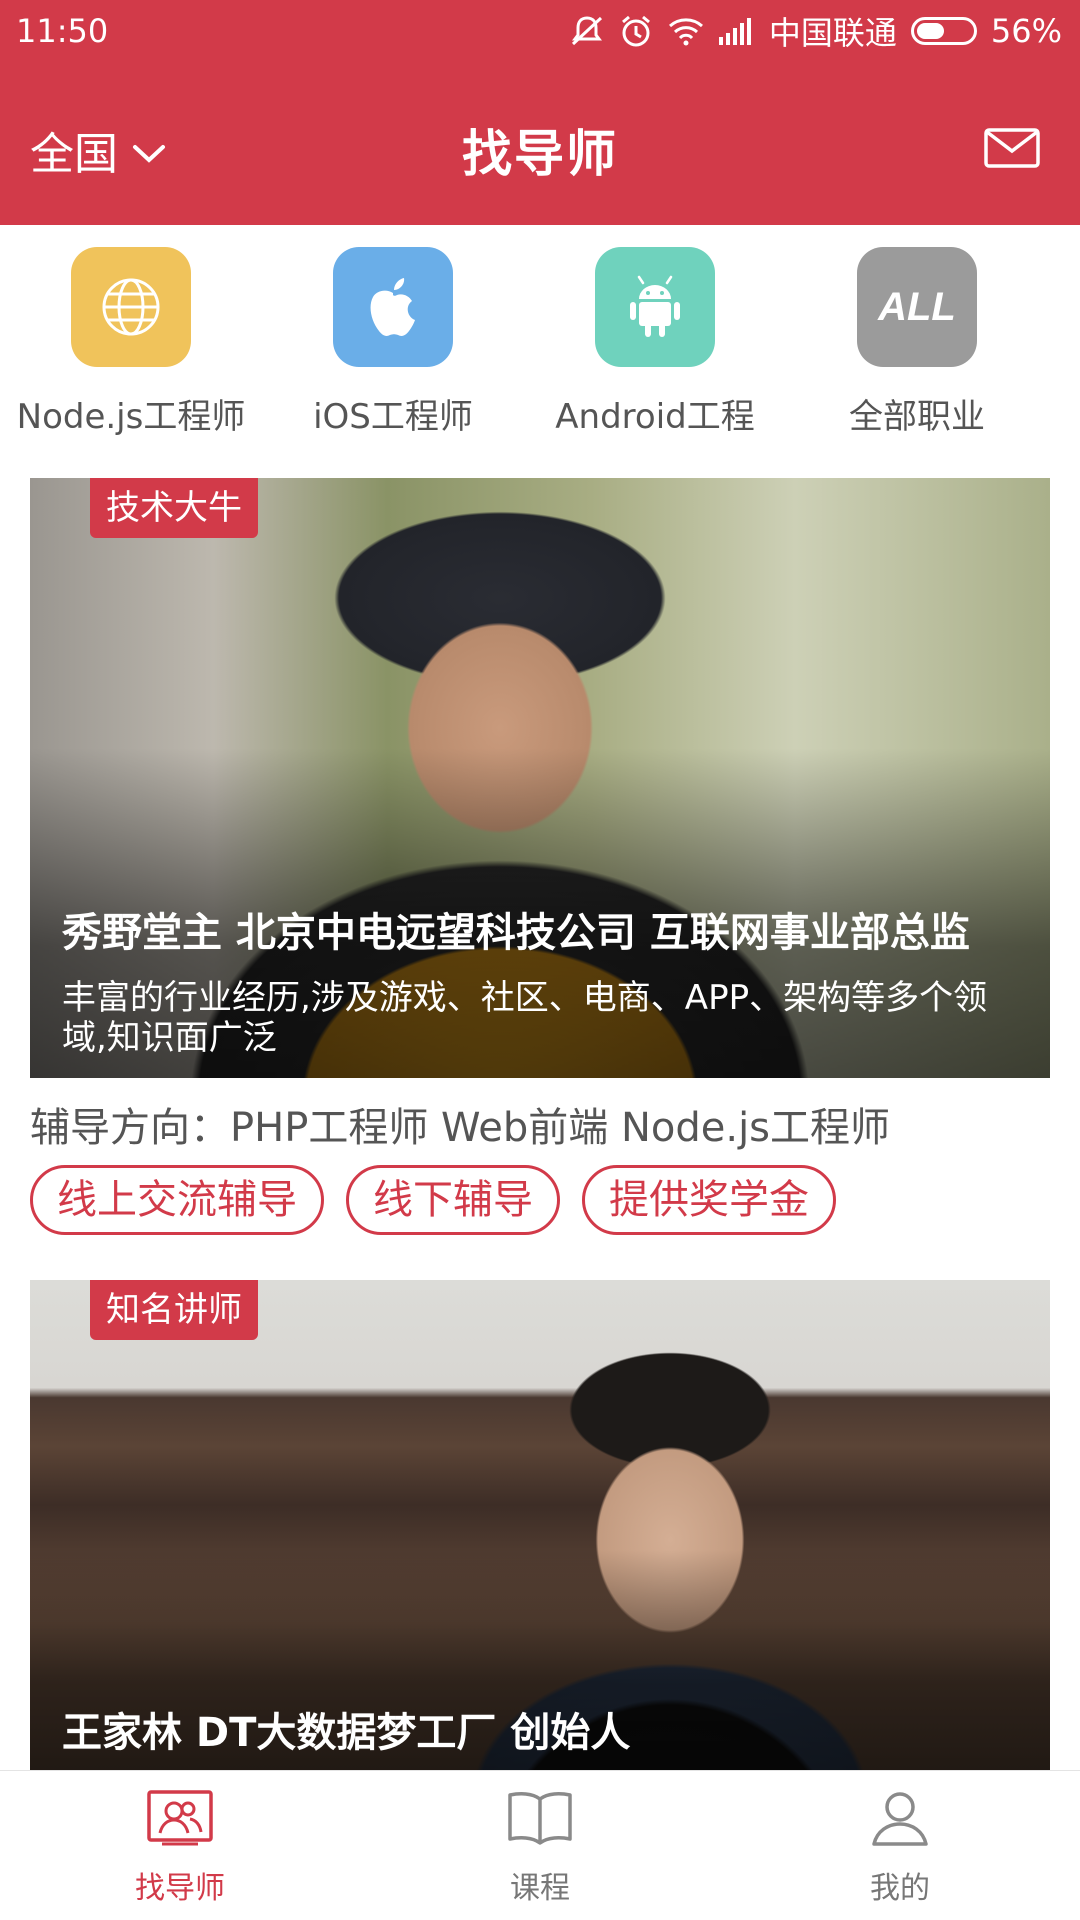  I want to click on status-time: 11:50, so click(62, 31).